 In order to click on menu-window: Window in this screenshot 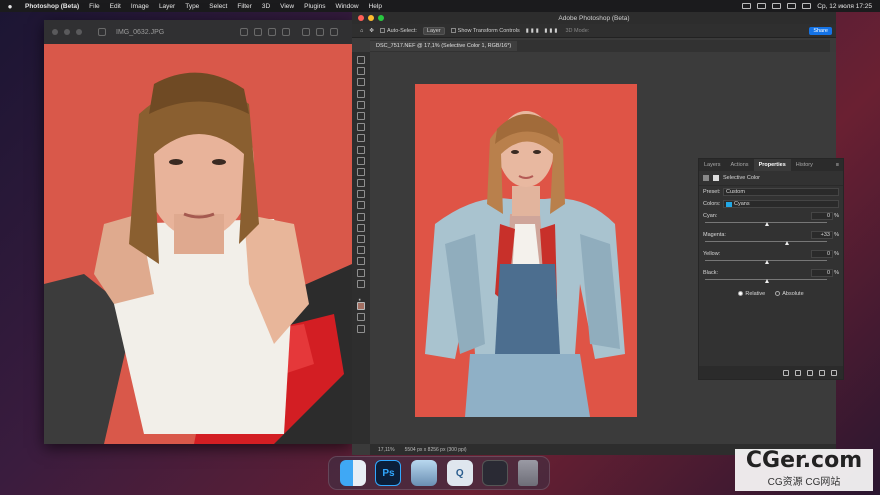, I will do `click(346, 6)`.